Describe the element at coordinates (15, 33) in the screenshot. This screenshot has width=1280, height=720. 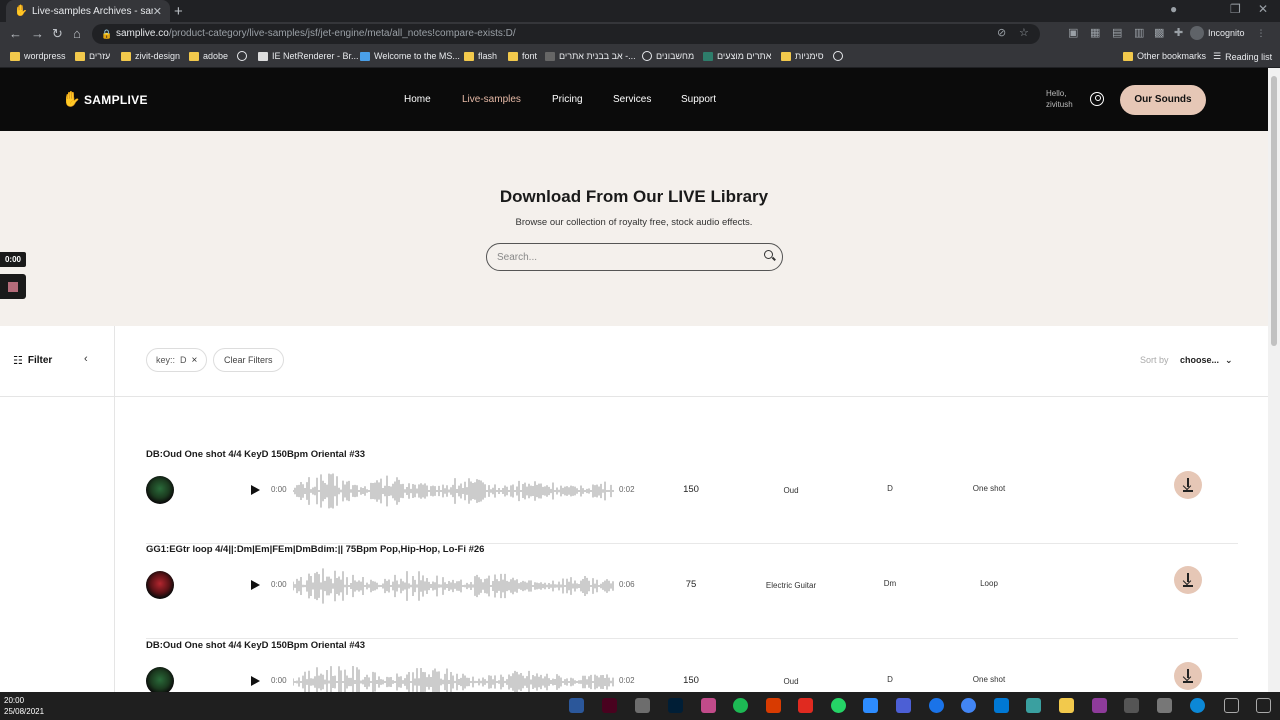
I see `back-icon: ←` at that location.